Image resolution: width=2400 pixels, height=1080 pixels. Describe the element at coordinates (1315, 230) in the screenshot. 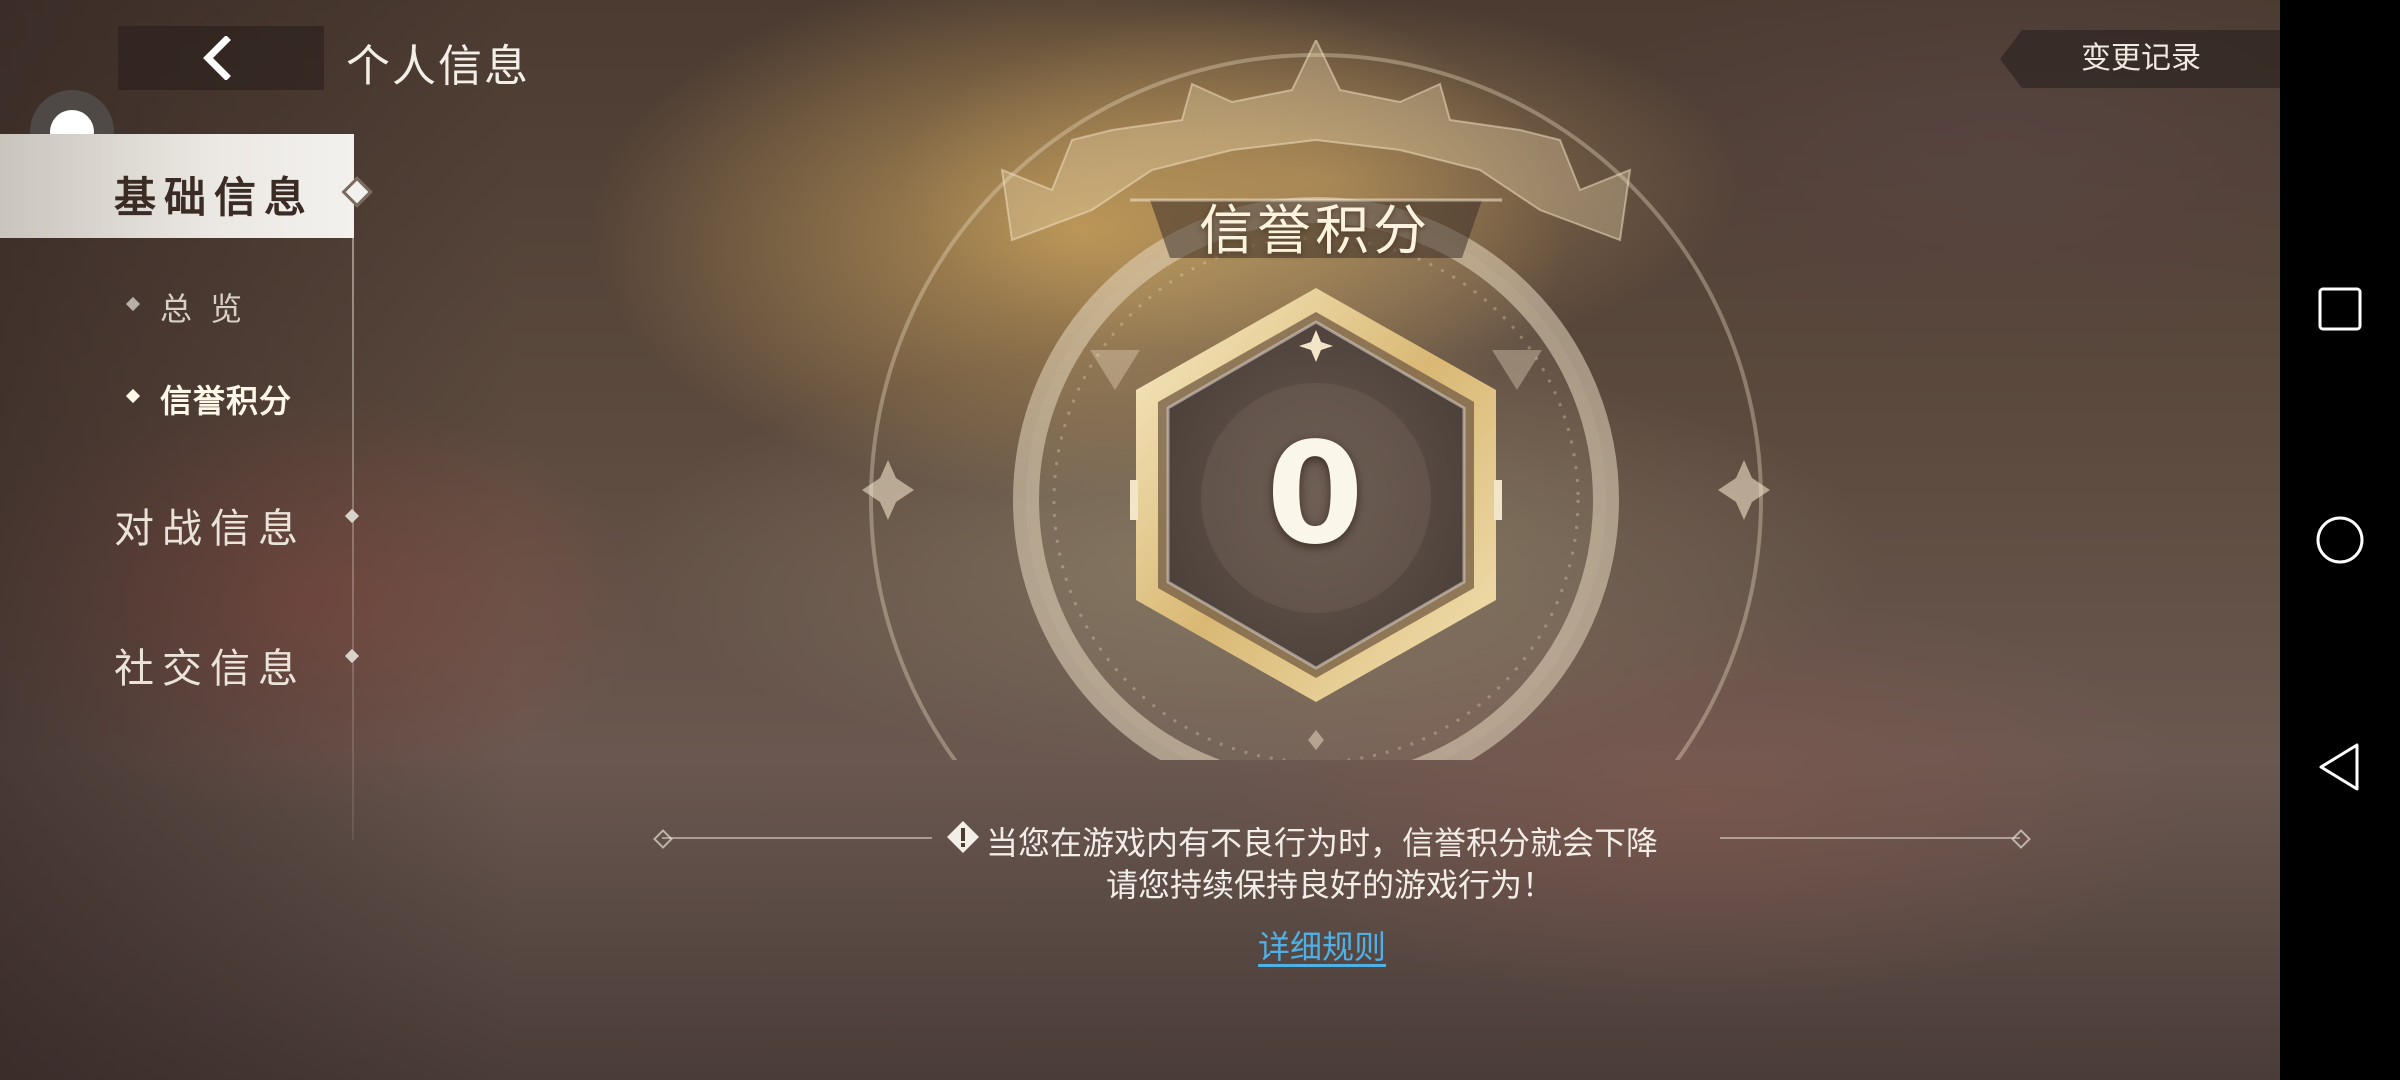

I see `credit-score-title: 信誉积分` at that location.